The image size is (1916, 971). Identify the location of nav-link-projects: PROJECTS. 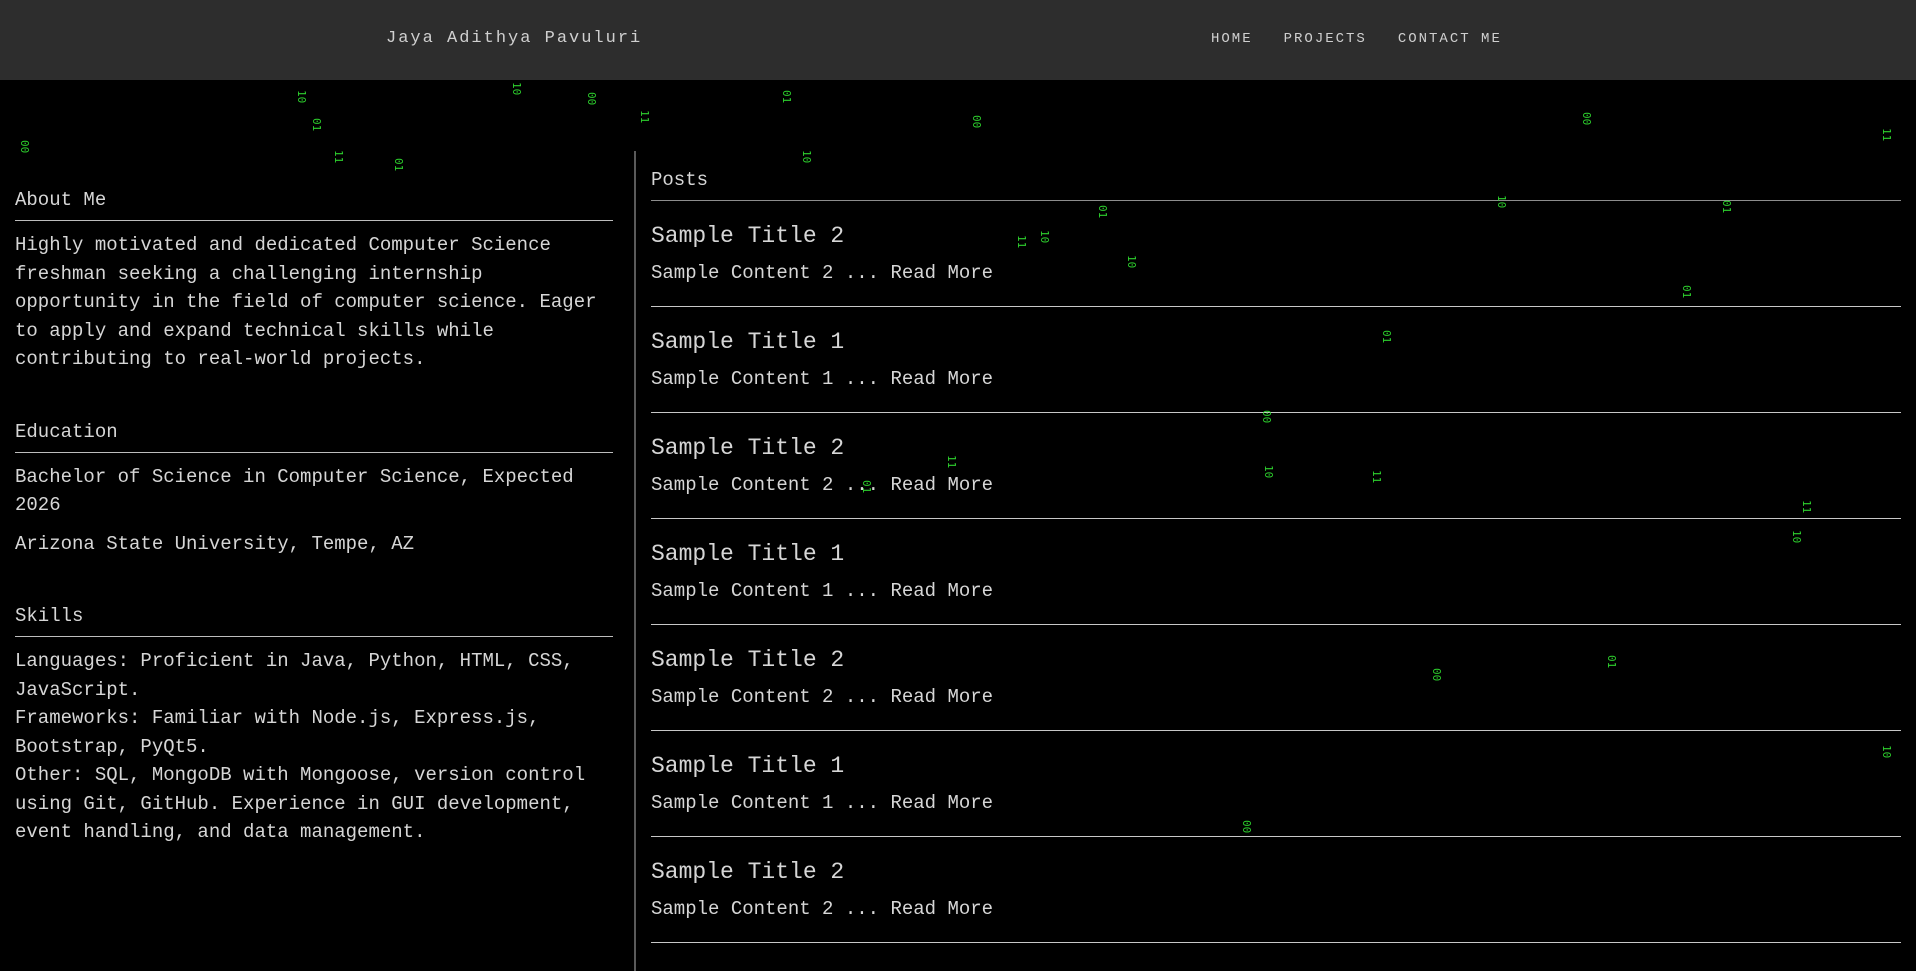
(1325, 39).